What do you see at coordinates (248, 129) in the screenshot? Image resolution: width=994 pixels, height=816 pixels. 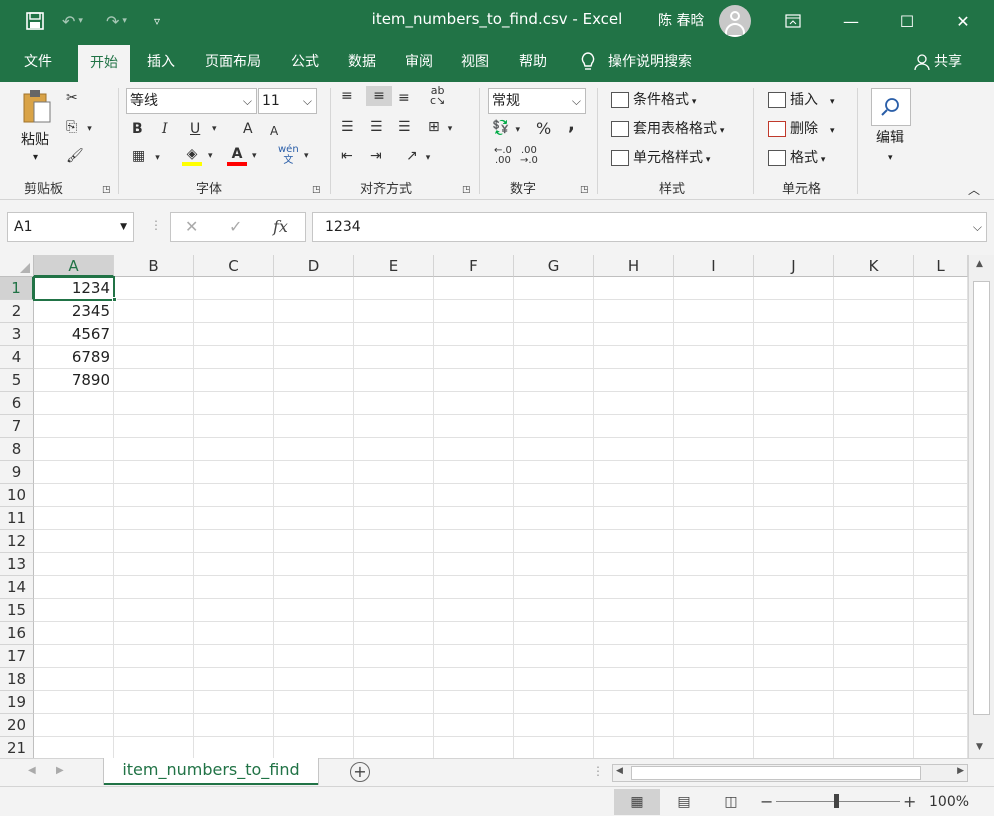 I see `grow-font-button: A` at bounding box center [248, 129].